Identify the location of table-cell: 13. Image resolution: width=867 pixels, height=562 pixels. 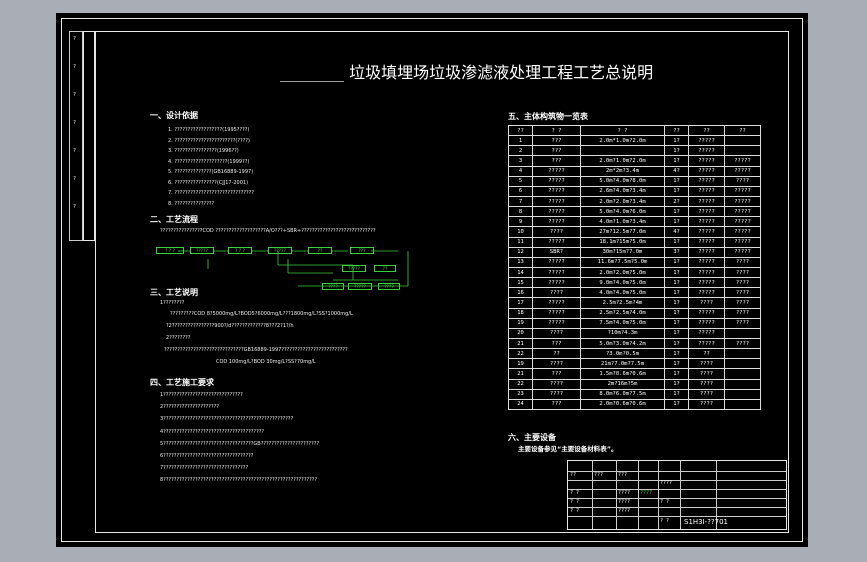
(520, 262).